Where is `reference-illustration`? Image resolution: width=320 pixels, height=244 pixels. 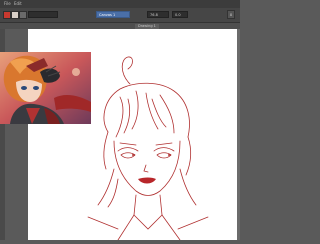 reference-illustration is located at coordinates (45, 88).